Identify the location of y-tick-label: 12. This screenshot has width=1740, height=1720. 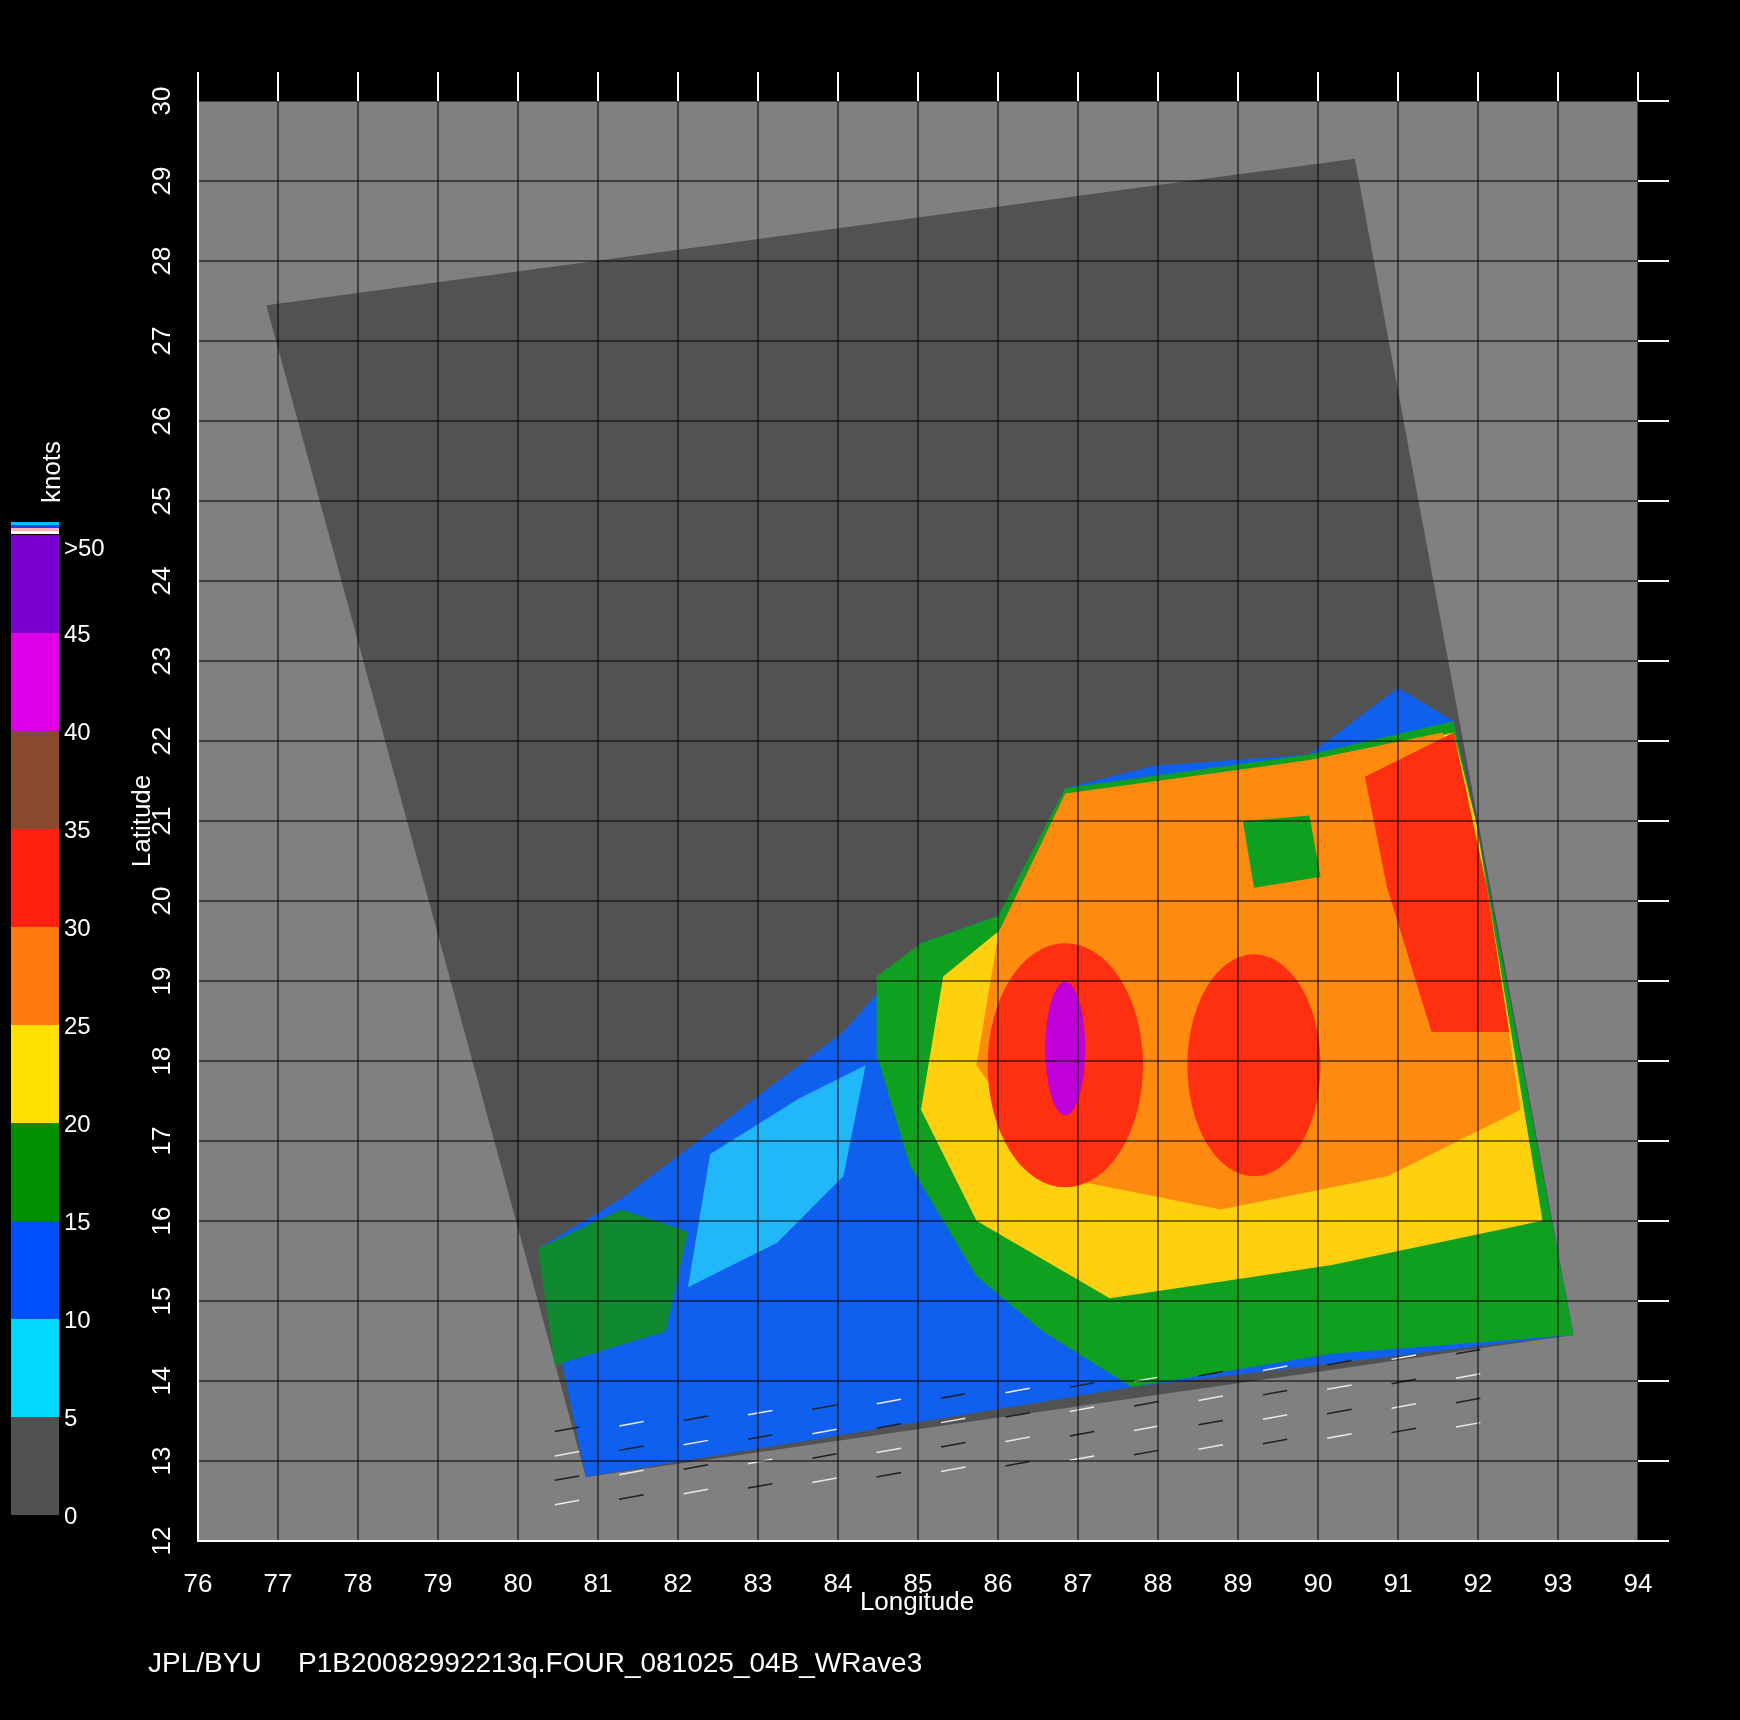
(161, 1541).